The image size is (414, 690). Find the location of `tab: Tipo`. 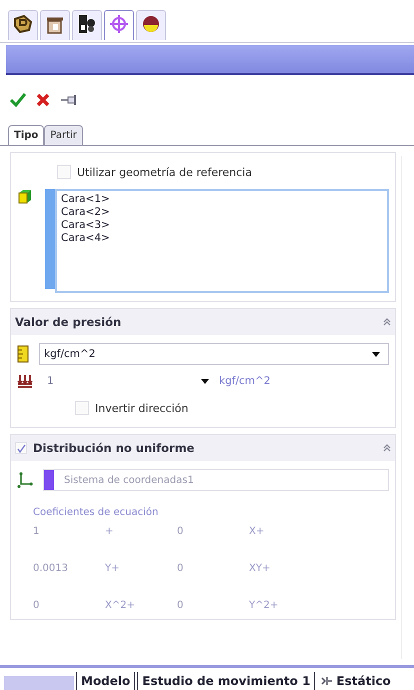

tab: Tipo is located at coordinates (26, 135).